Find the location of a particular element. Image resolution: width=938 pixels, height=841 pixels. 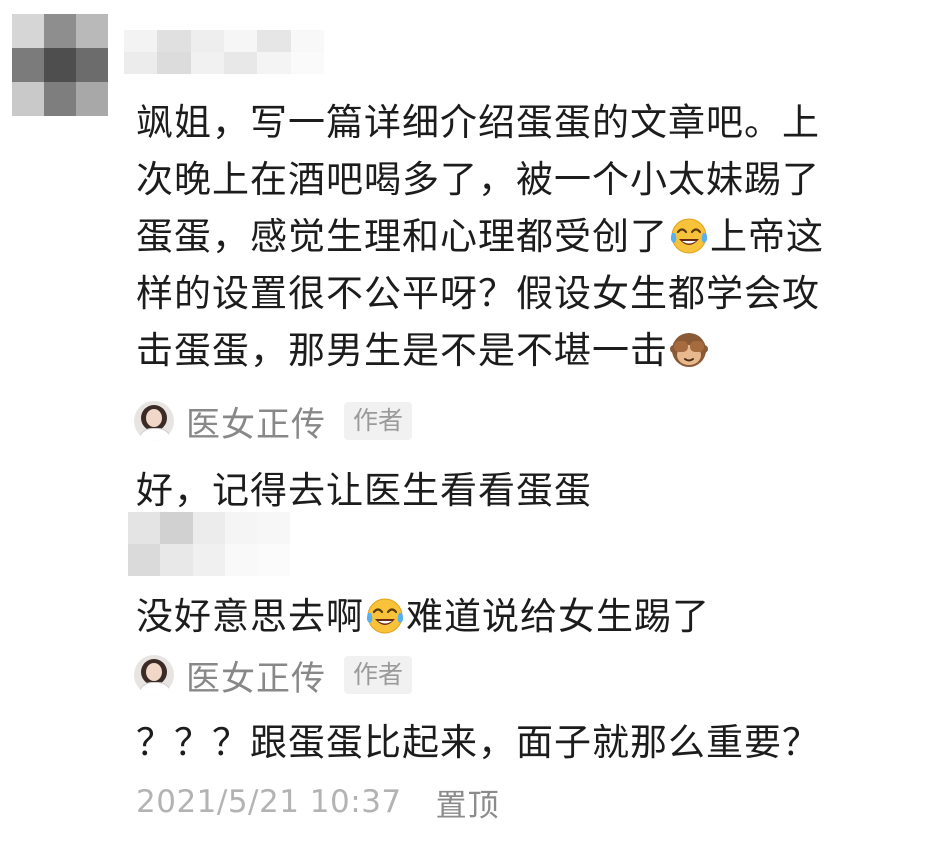

reply-text-part: 难道说给女生踢了 is located at coordinates (558, 616).